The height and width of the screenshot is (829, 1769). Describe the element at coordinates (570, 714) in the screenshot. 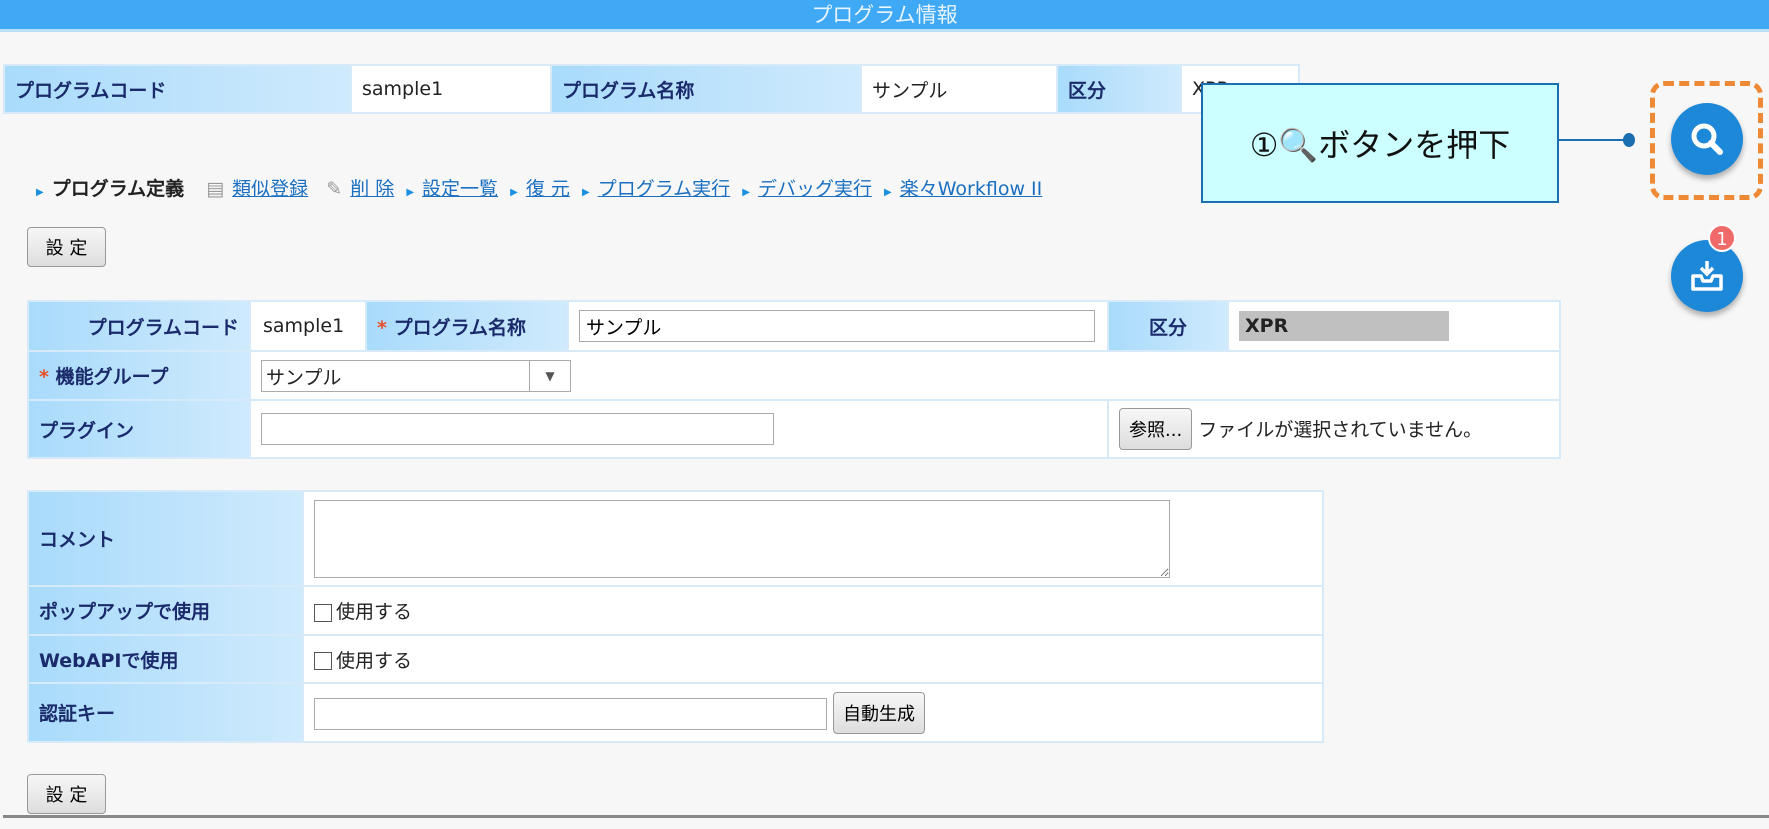

I see `authkey-input` at that location.